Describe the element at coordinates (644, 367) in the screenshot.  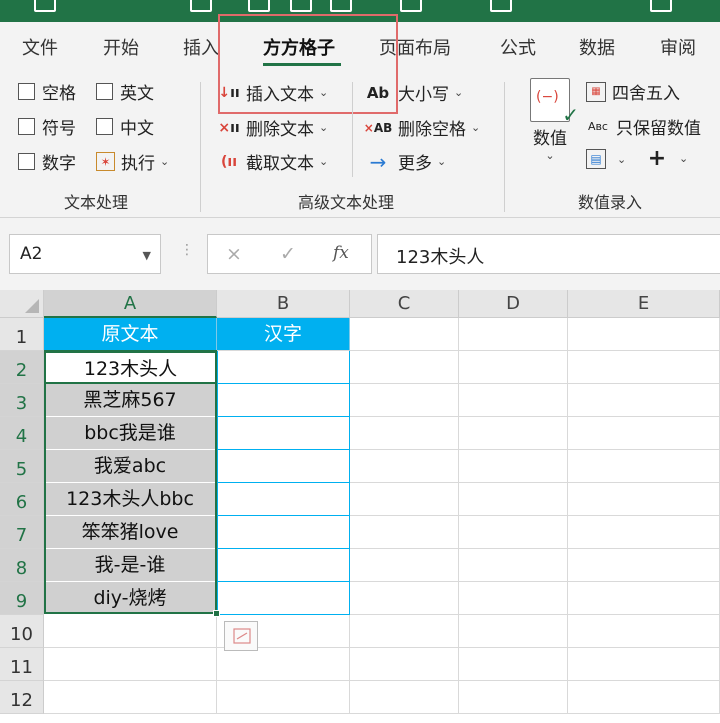
I see `cell-e2` at that location.